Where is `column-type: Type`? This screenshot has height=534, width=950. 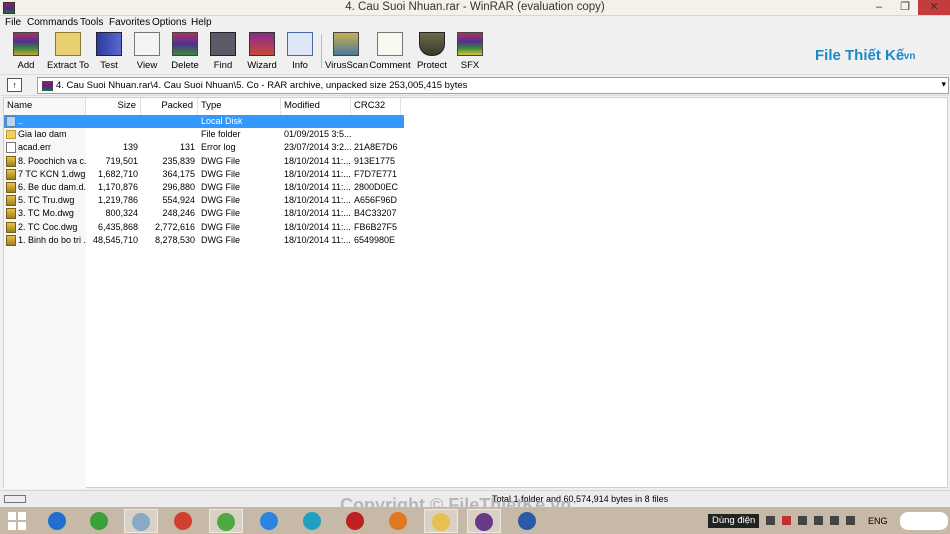
column-type: Type is located at coordinates (239, 106).